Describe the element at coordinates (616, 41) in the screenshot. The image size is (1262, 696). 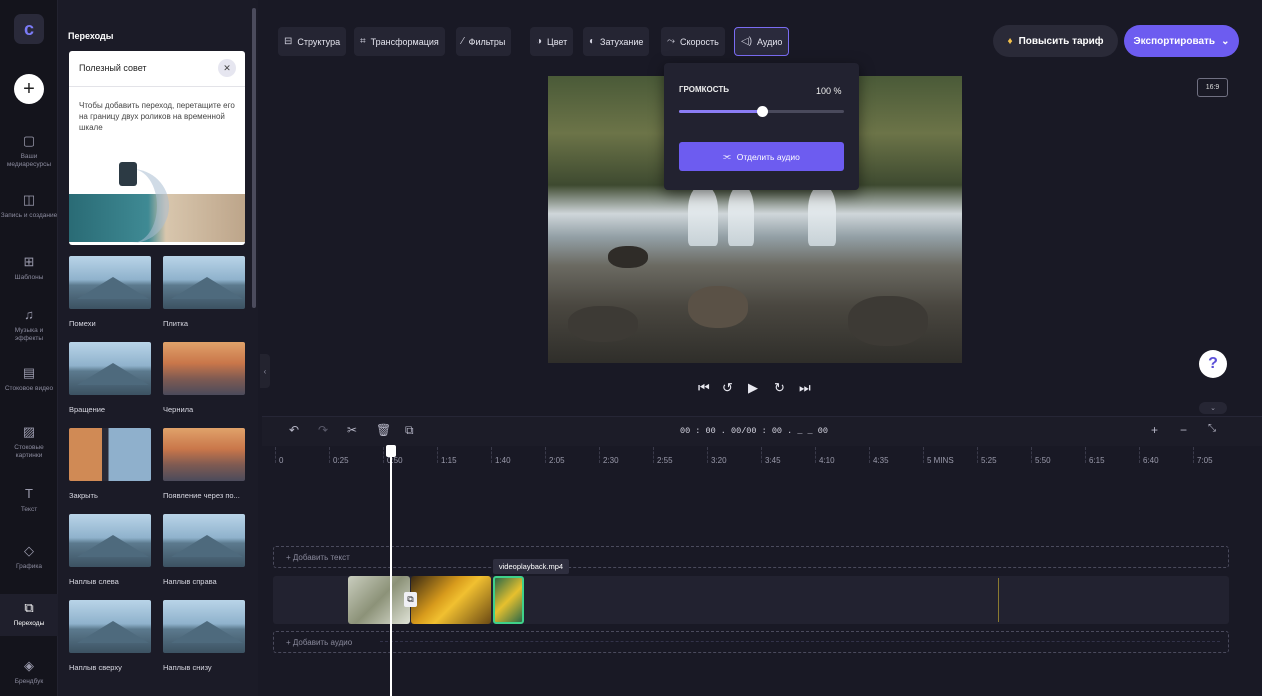
I see `fade-button: ◐ Затухание` at that location.